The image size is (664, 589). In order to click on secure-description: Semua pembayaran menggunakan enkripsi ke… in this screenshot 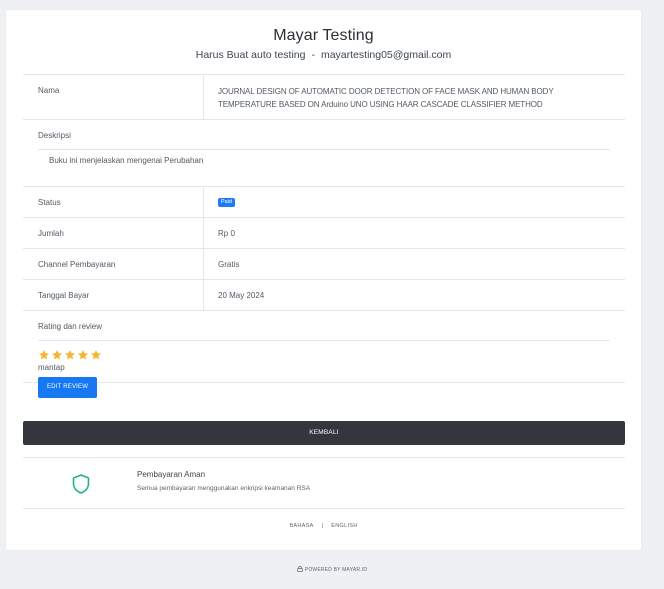, I will do `click(224, 488)`.